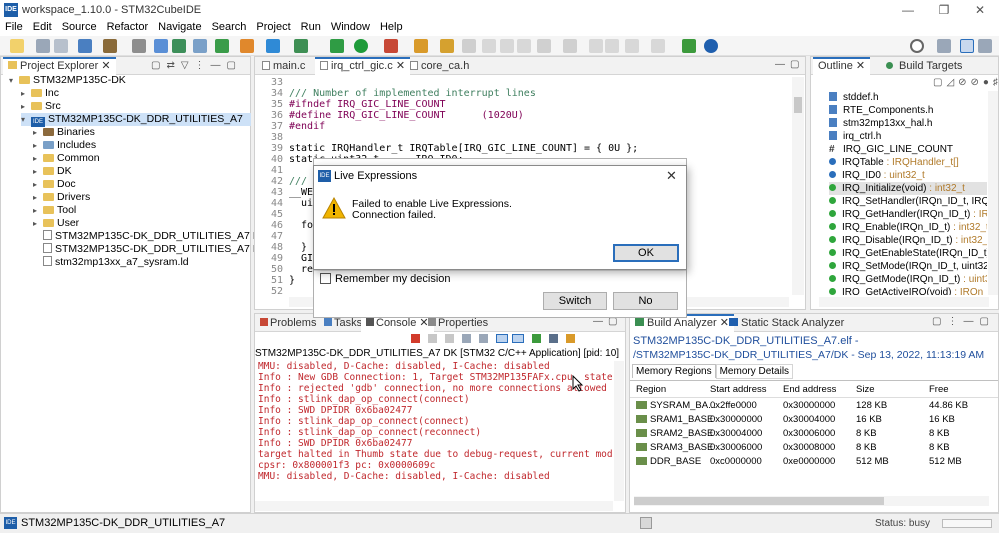  What do you see at coordinates (59, 66) in the screenshot?
I see `tab-project-explorer: Project Explorer ✕` at bounding box center [59, 66].